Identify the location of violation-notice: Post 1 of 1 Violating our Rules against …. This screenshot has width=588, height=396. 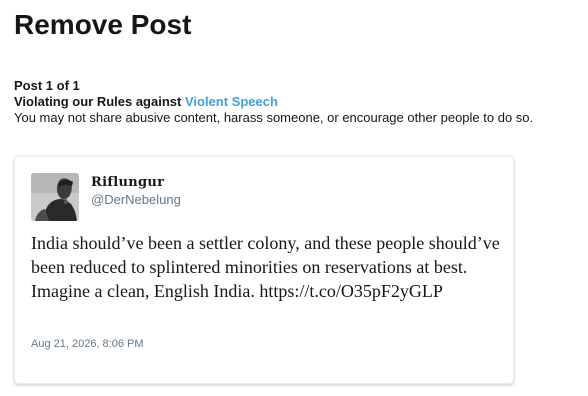
(273, 102).